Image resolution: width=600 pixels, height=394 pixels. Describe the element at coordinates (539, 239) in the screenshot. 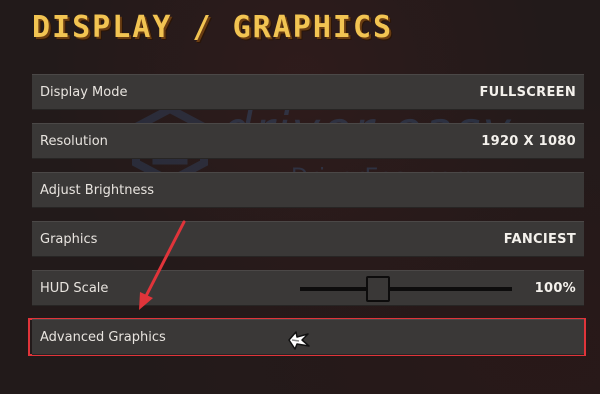

I see `graphics-value: FANCIEST` at that location.